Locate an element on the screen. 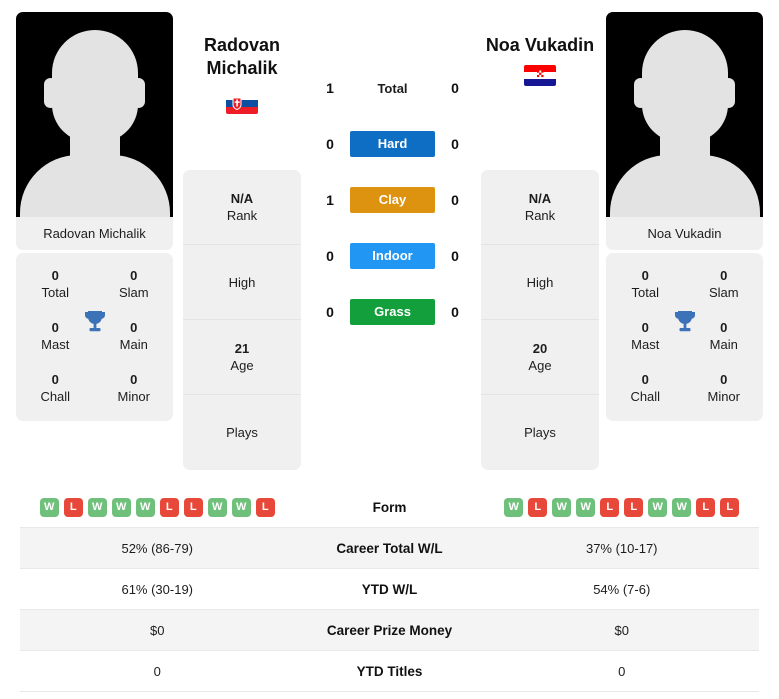 The image size is (779, 699). table-row: 52% (86-79) Career Total W/L 37% (10-17) is located at coordinates (389, 548).